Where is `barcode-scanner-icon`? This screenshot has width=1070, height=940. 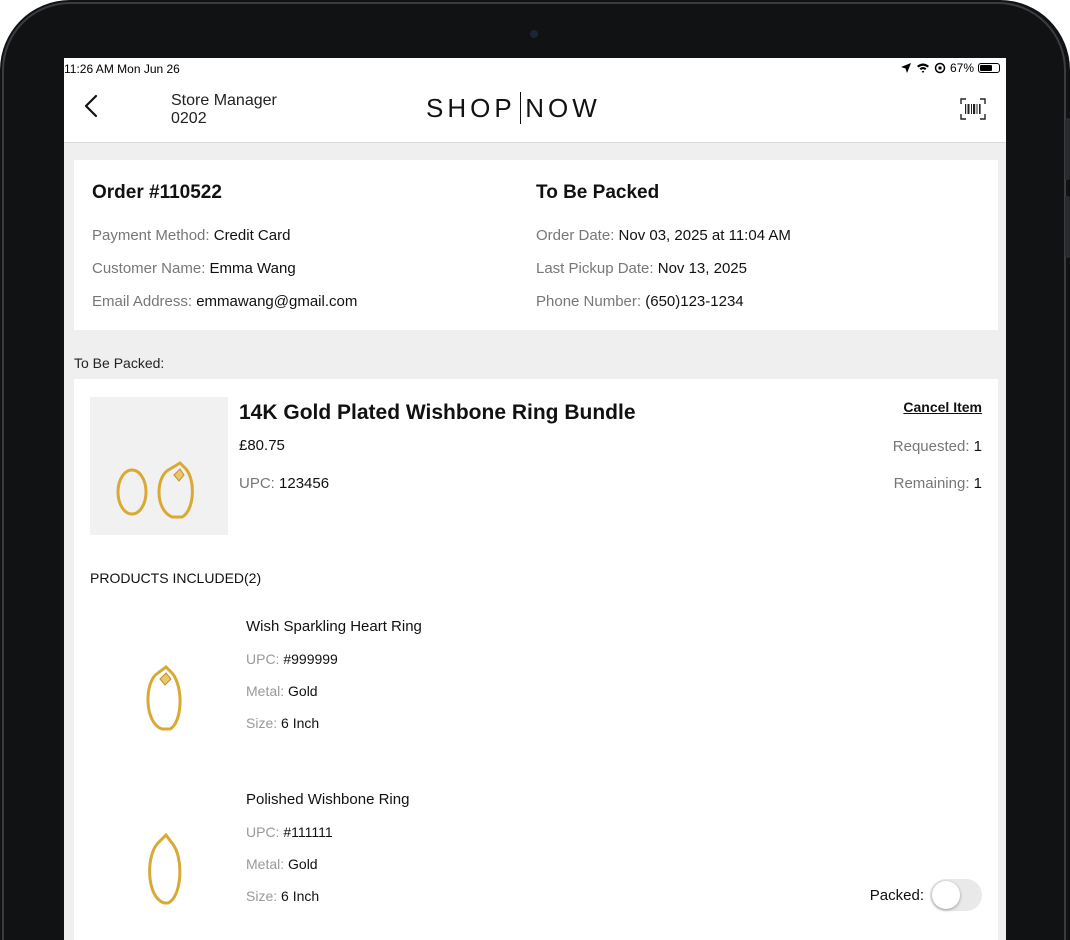
barcode-scanner-icon is located at coordinates (973, 109).